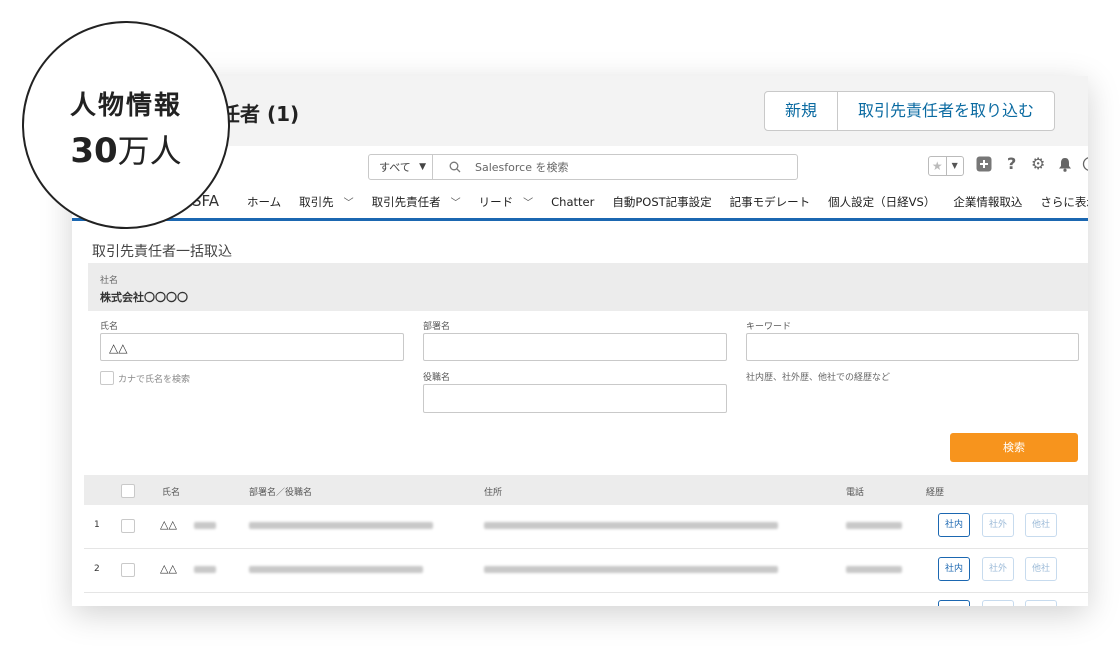  I want to click on nav-item-personal-settings: 個人設定（日経VS）, so click(881, 202).